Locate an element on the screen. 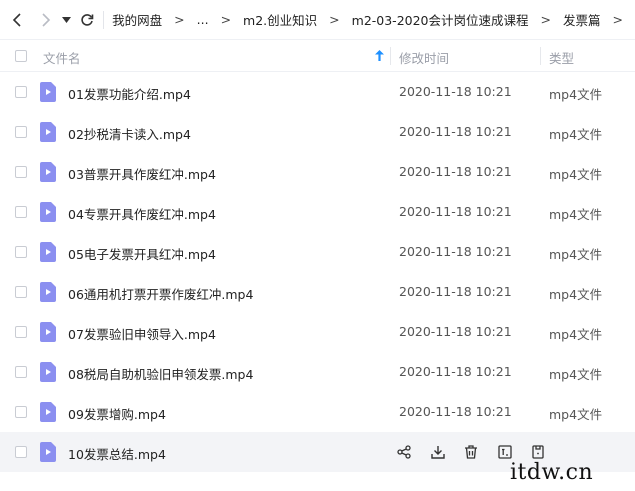 The image size is (635, 491). caret-down-icon is located at coordinates (67, 19).